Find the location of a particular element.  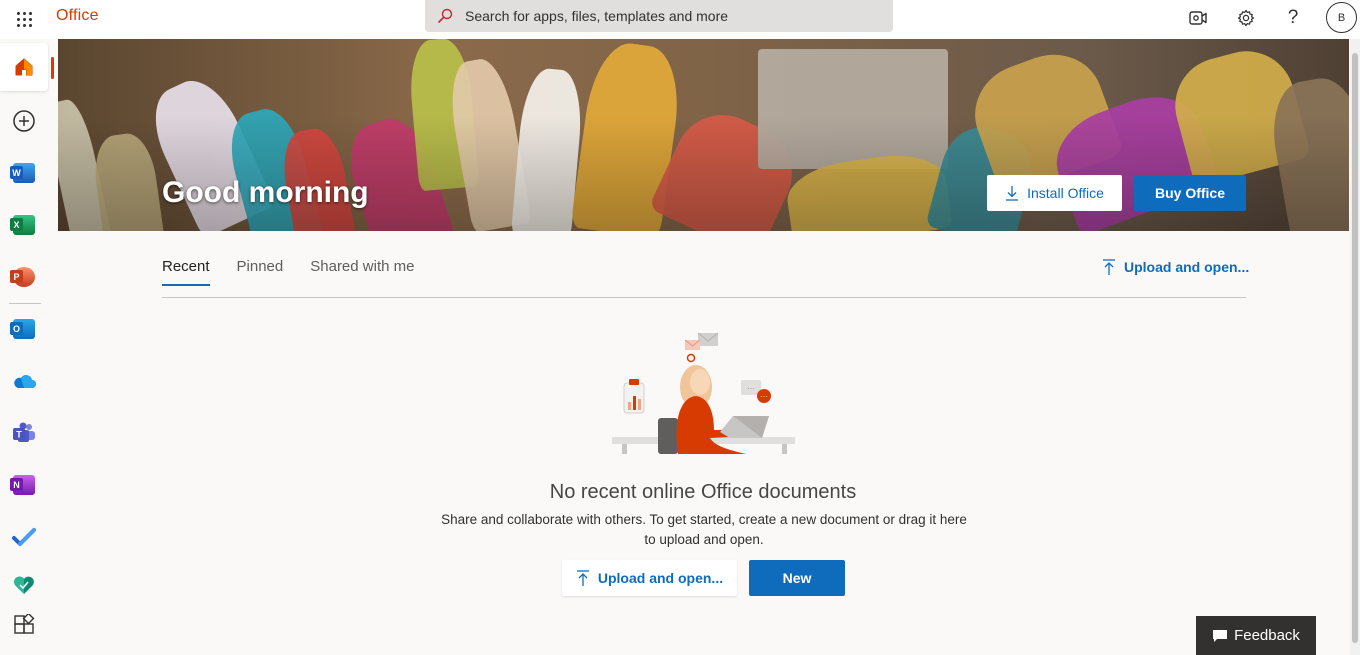

word-icon: W is located at coordinates (22, 173).